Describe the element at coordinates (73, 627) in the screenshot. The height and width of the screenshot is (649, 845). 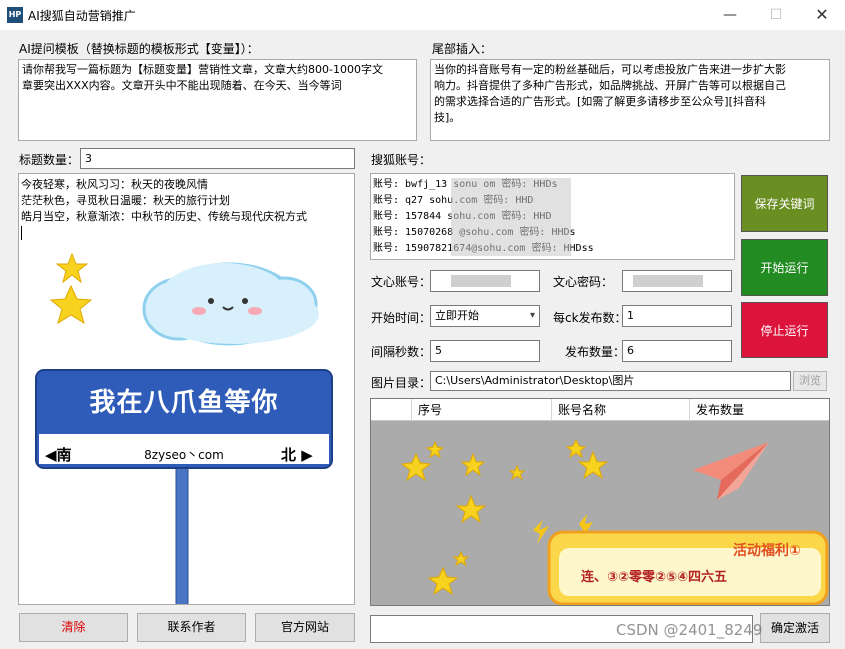
I see `clear-button: 清除` at that location.